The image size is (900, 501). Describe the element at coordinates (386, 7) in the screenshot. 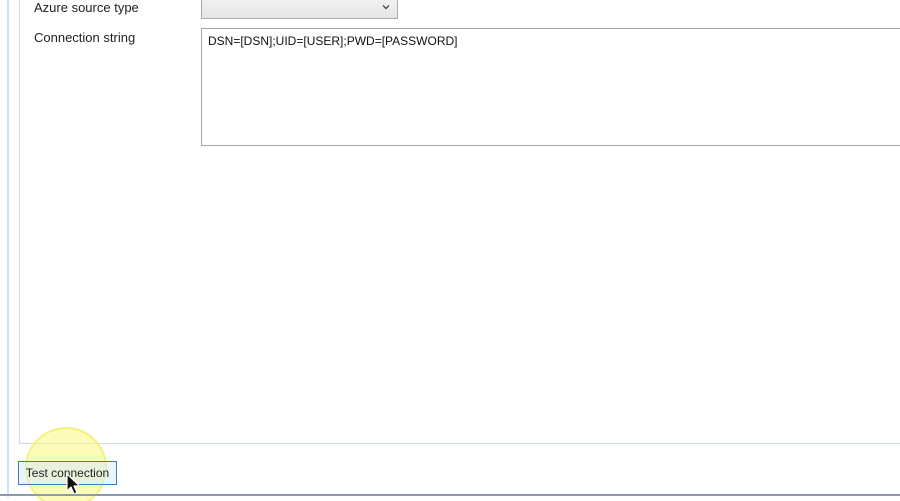

I see `chevron-down-icon` at that location.